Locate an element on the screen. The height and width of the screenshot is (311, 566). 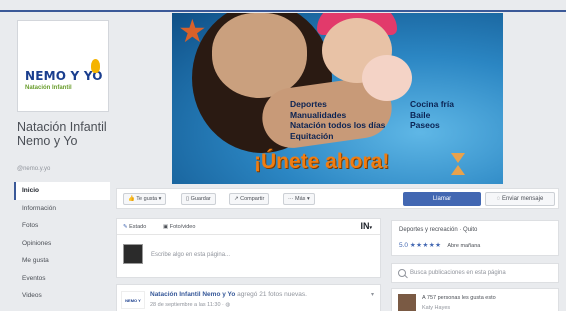
starfish-icon: ★ is located at coordinates (192, 31).